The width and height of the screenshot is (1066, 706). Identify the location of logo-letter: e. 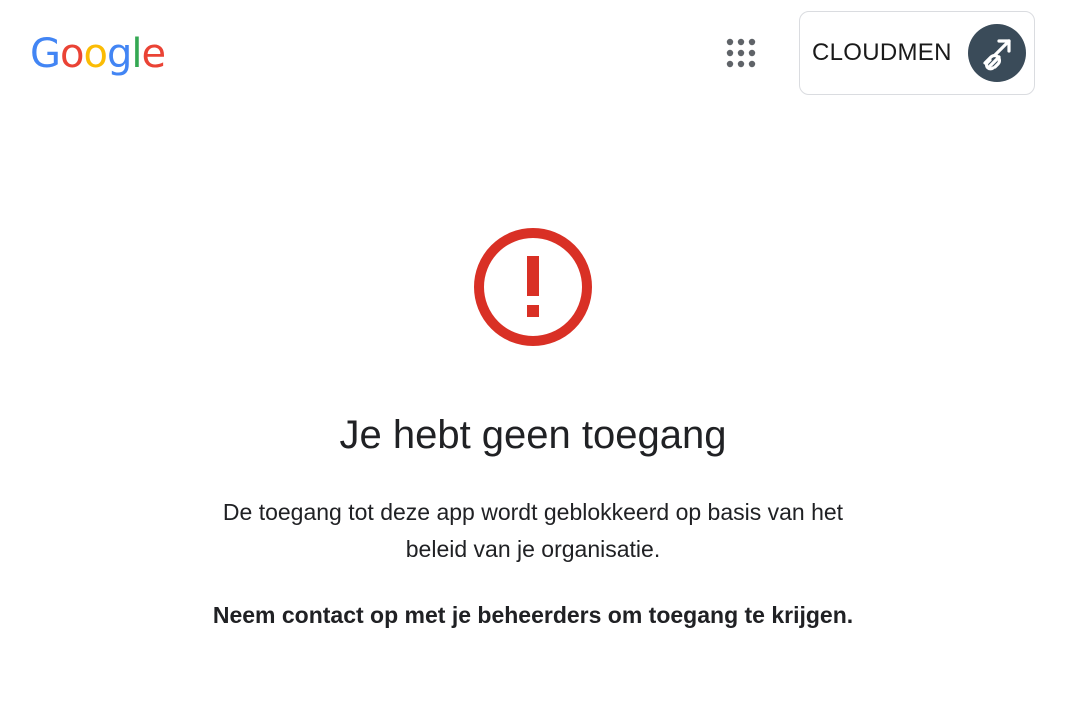
(153, 54).